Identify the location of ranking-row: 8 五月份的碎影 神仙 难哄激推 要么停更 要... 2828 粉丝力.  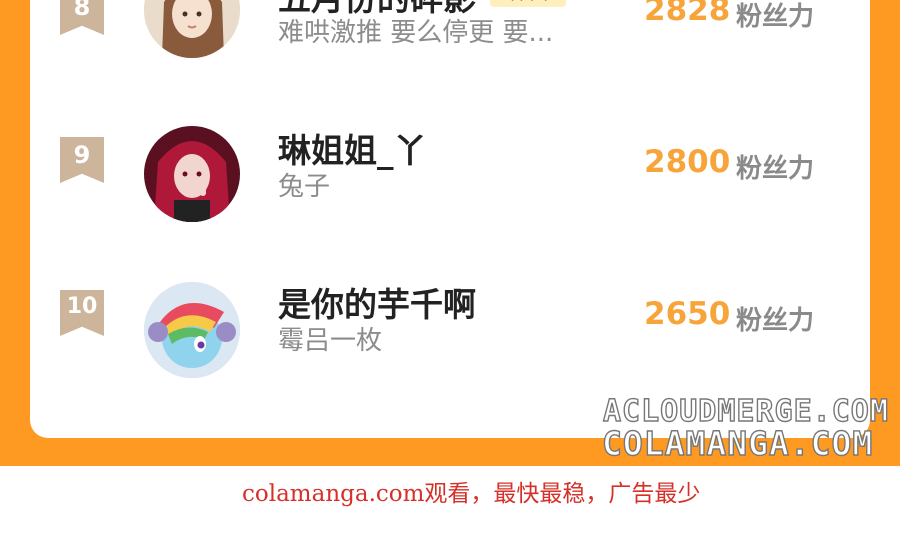
(450, 41).